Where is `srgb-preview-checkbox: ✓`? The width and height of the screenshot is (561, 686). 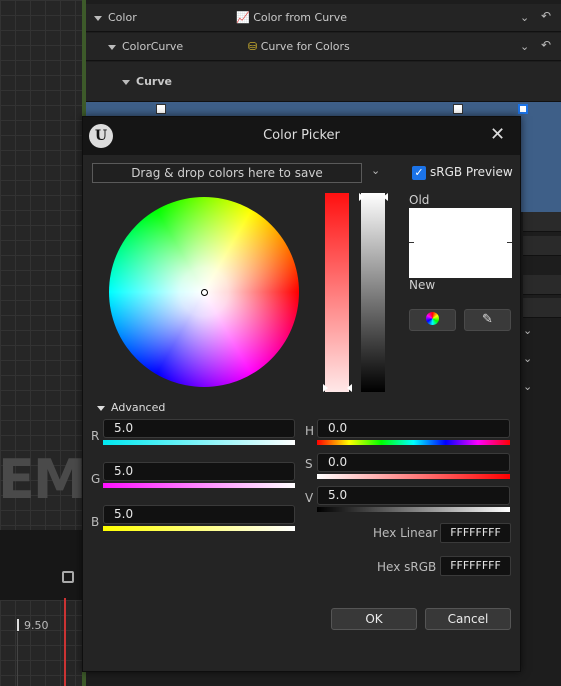
srgb-preview-checkbox: ✓ is located at coordinates (419, 173).